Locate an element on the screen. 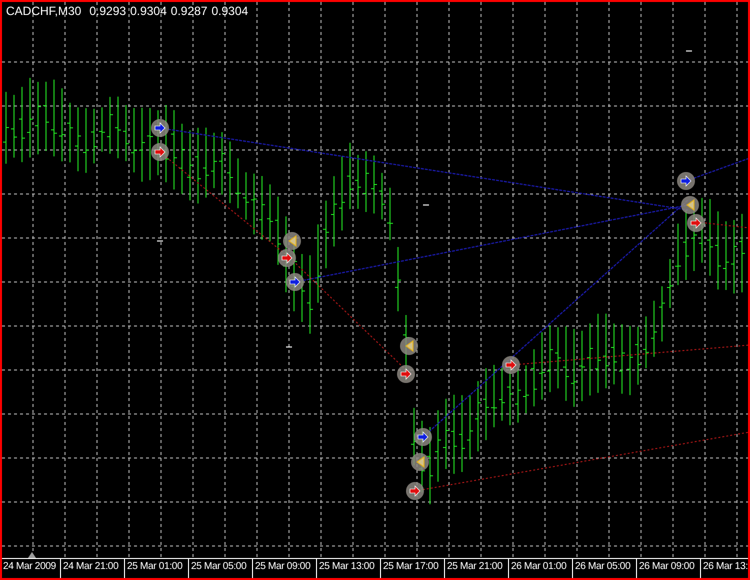  time-axis-label: 24 Mar 21:00 is located at coordinates (90, 566).